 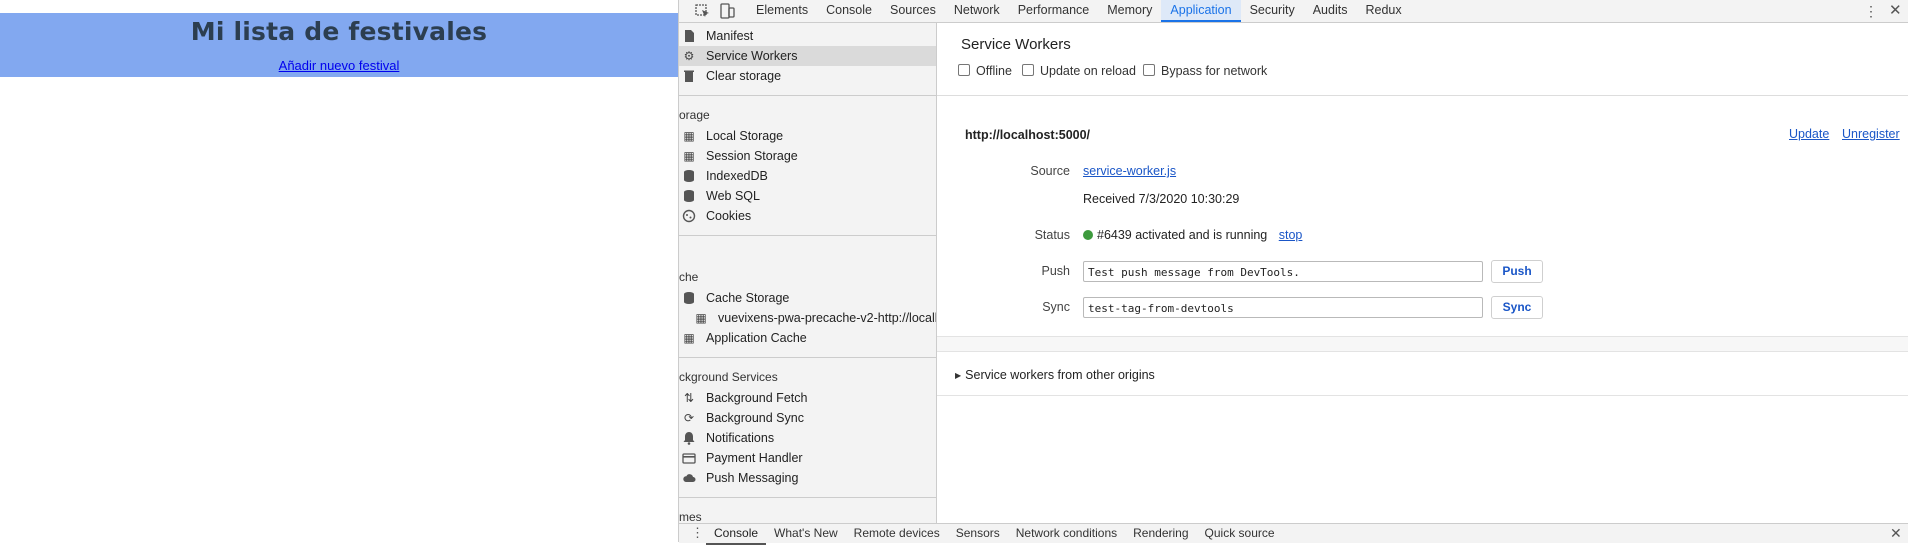 What do you see at coordinates (1422, 395) in the screenshot?
I see `section-divider` at bounding box center [1422, 395].